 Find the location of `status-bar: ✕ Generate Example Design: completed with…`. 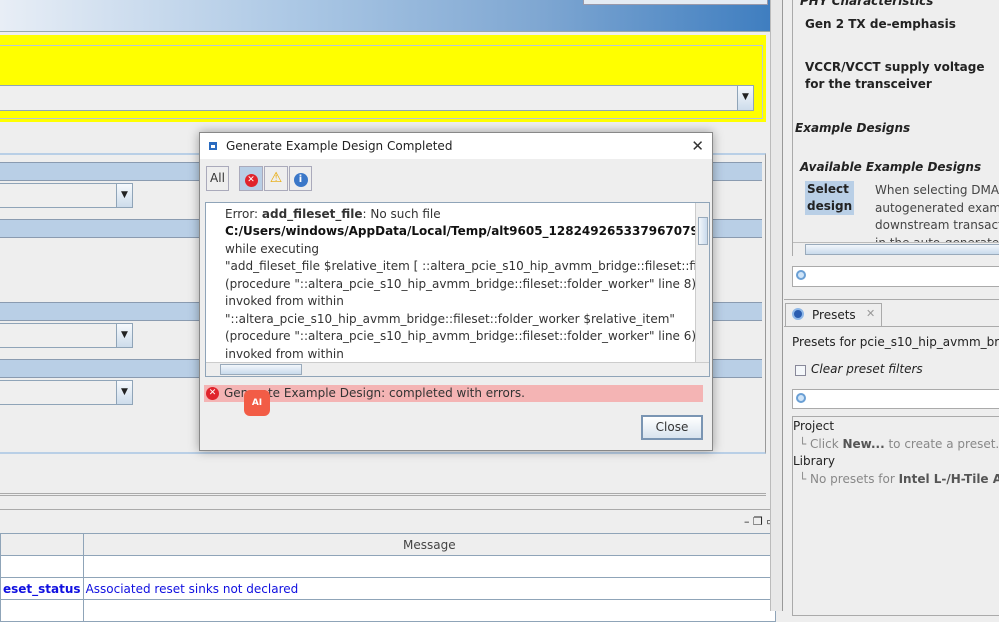

status-bar: ✕ Generate Example Design: completed with… is located at coordinates (453, 393).